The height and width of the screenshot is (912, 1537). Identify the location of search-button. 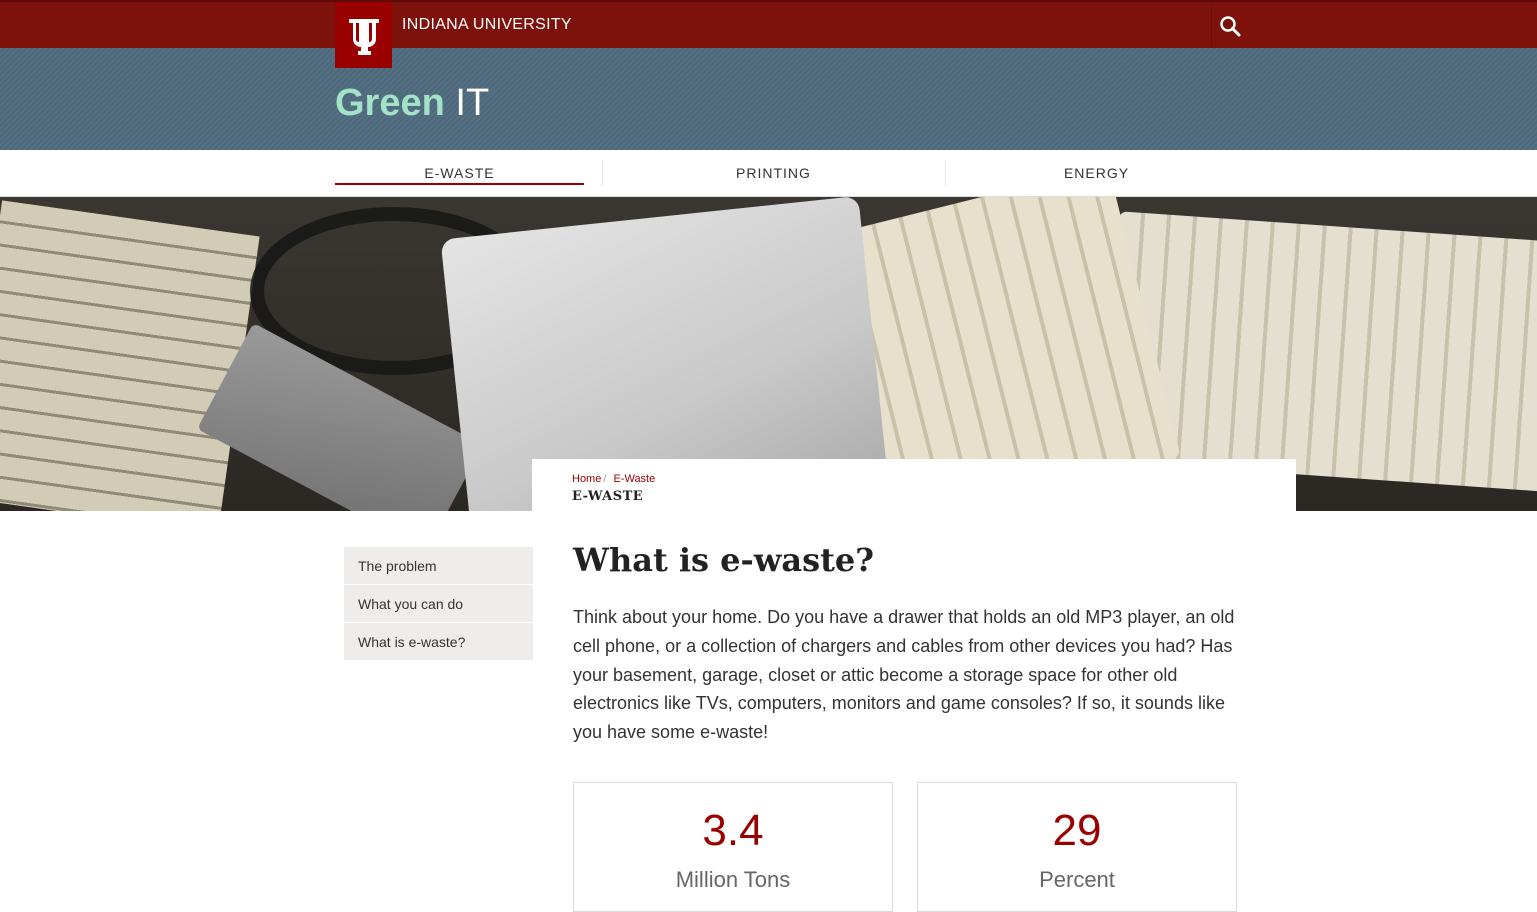
(1229, 26).